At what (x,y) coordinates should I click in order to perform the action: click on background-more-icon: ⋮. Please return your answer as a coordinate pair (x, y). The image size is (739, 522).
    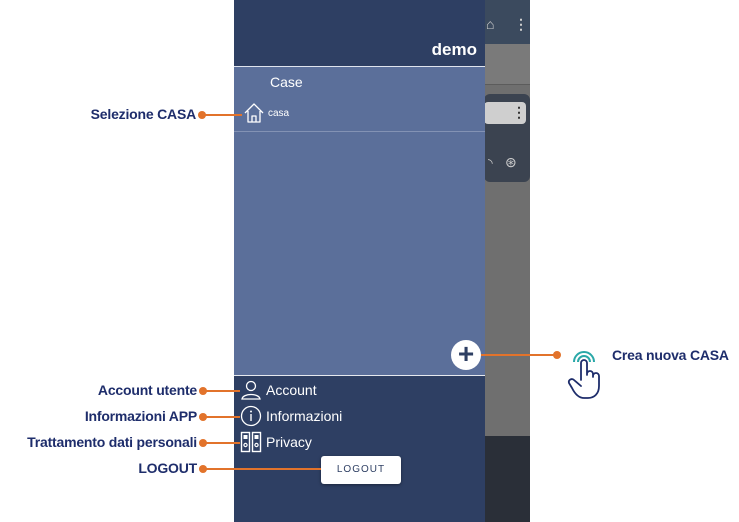
    Looking at the image, I should click on (521, 24).